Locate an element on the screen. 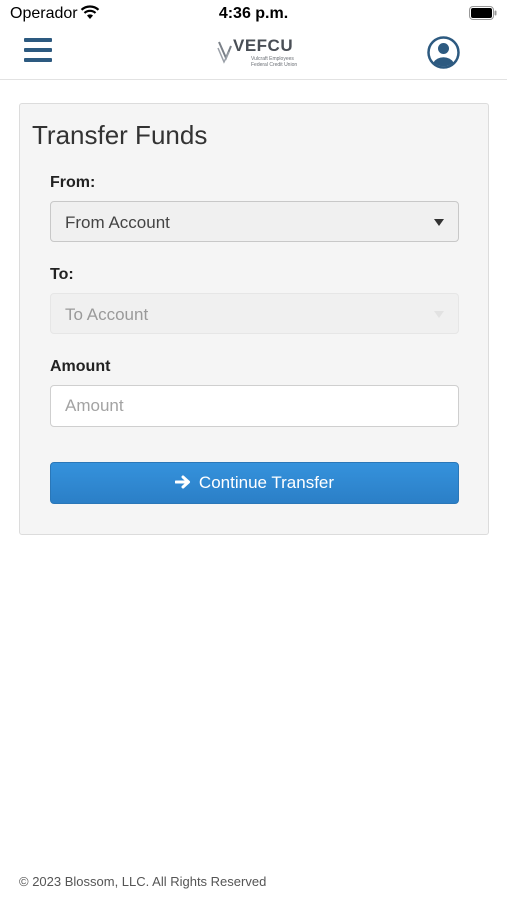  from-account-value: From Account is located at coordinates (117, 222).